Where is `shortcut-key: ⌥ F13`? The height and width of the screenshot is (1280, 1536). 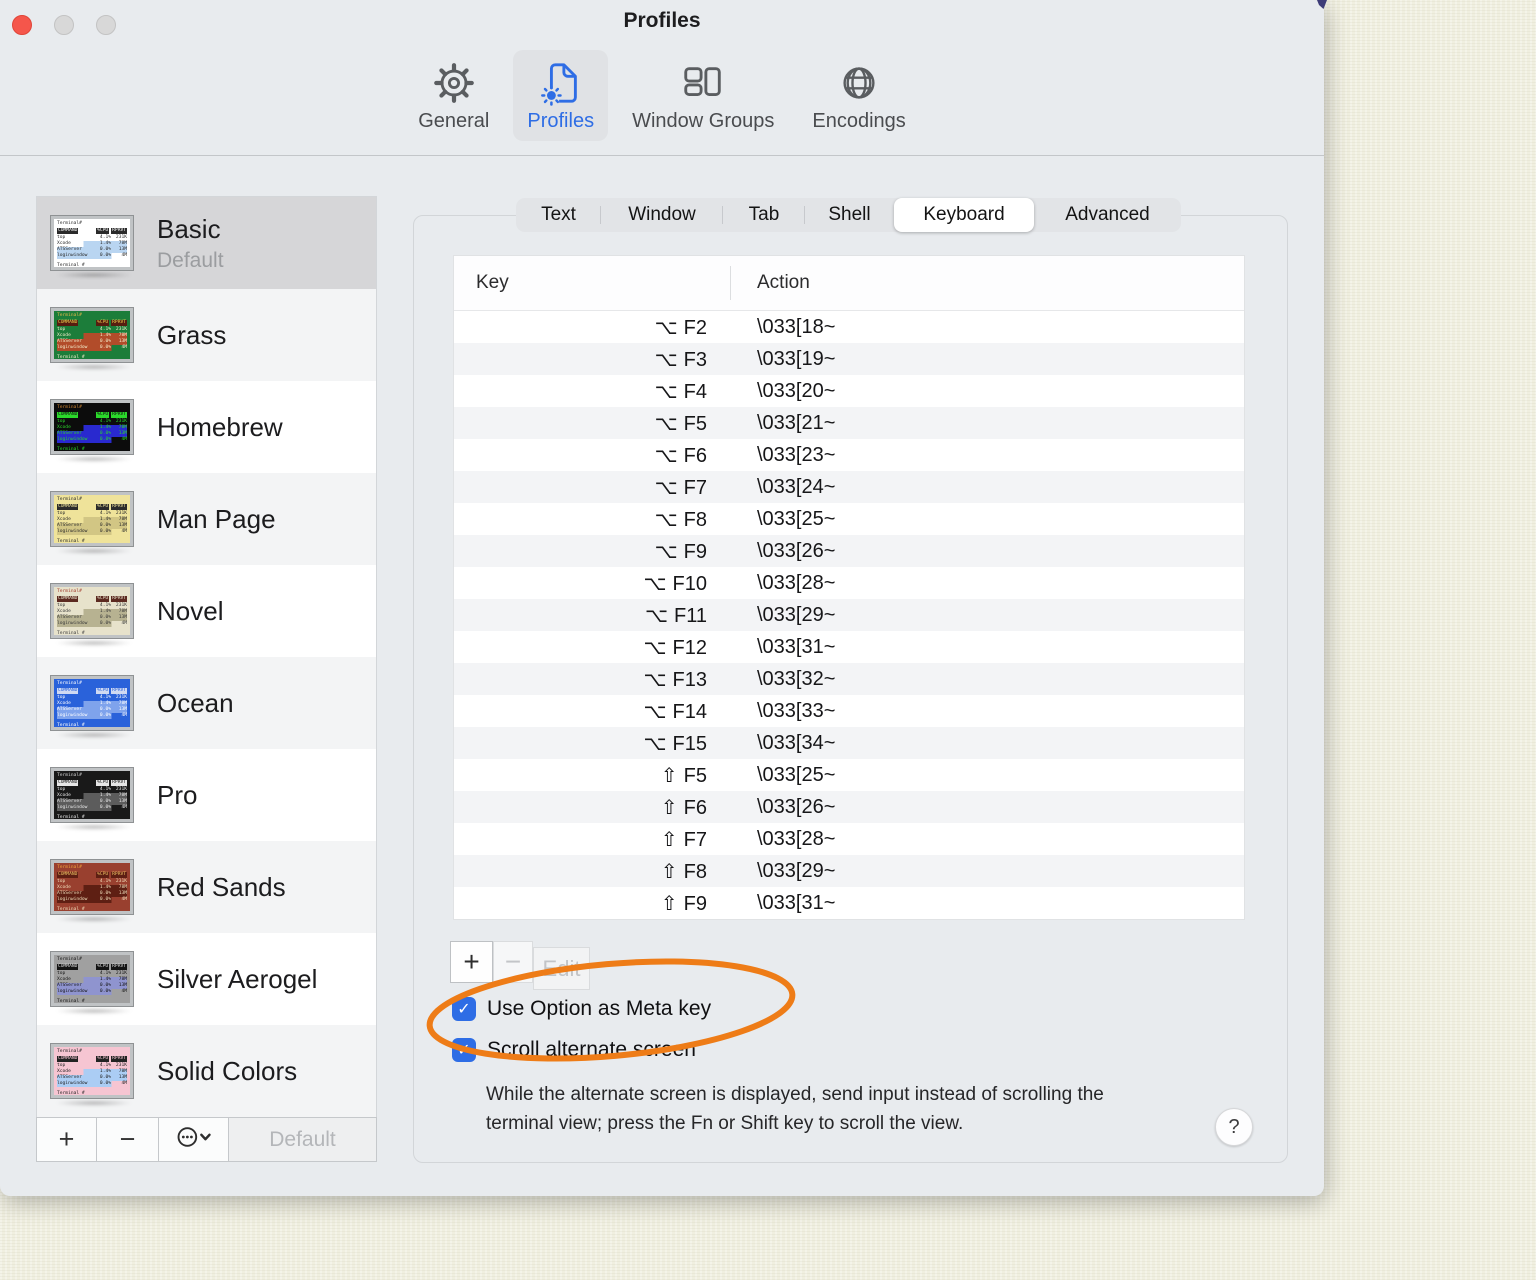 shortcut-key: ⌥ F13 is located at coordinates (675, 678).